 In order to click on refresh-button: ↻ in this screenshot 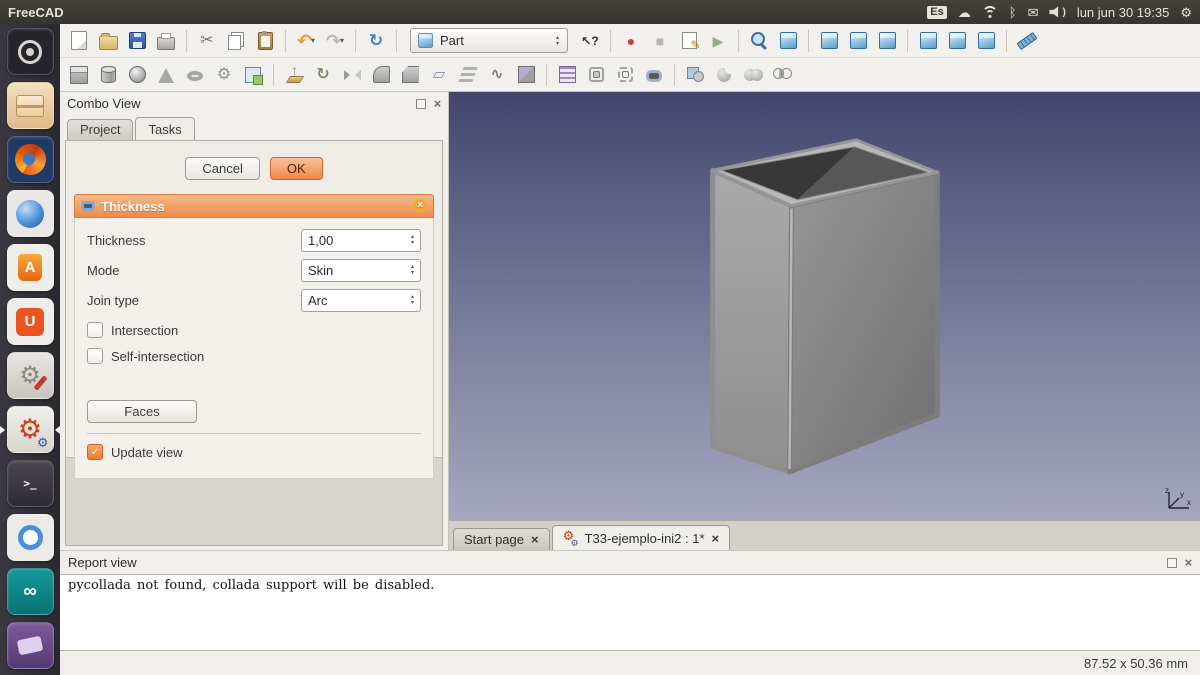, I will do `click(376, 41)`.